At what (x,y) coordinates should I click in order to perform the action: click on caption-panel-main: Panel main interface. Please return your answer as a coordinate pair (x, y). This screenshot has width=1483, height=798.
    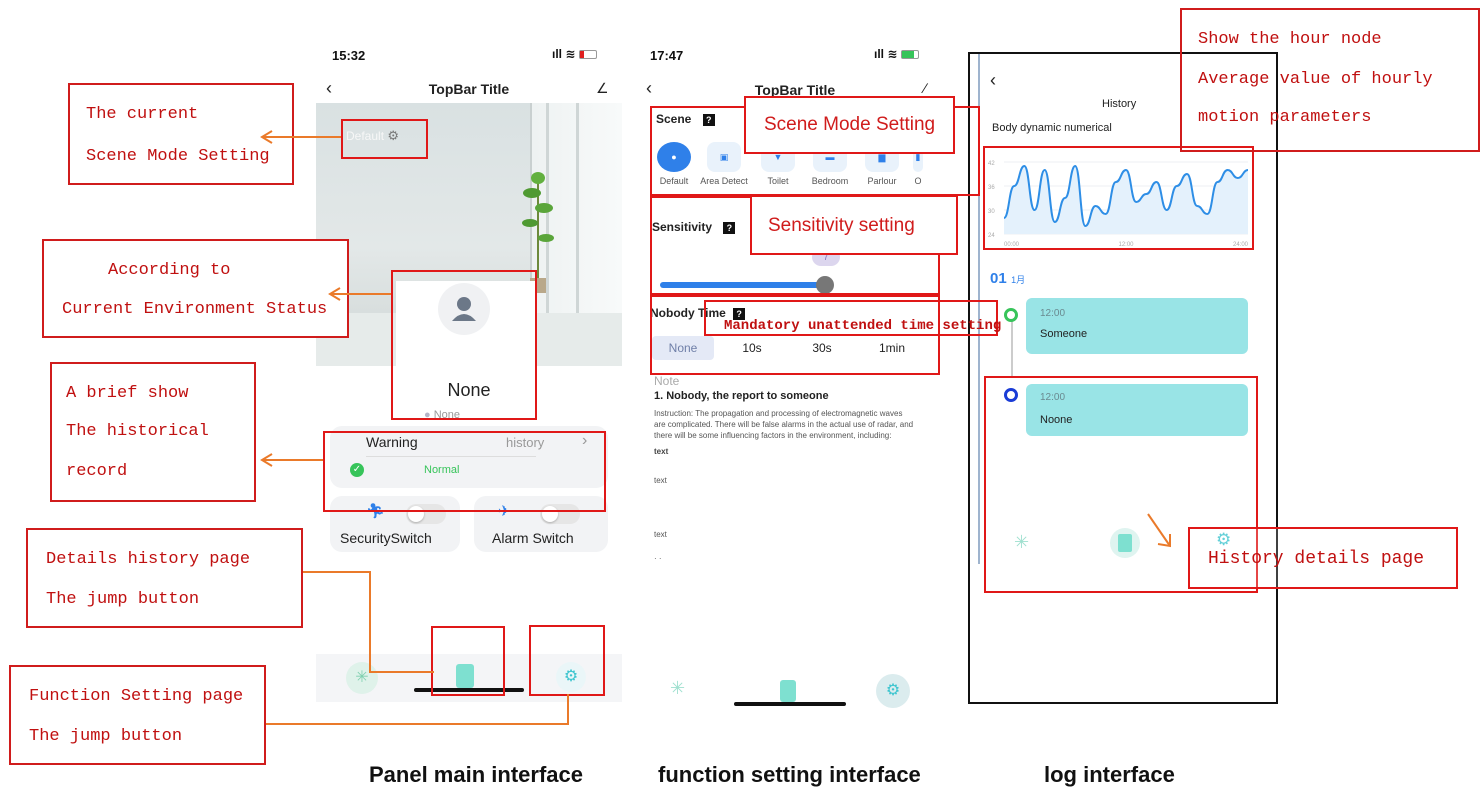
    Looking at the image, I should click on (476, 774).